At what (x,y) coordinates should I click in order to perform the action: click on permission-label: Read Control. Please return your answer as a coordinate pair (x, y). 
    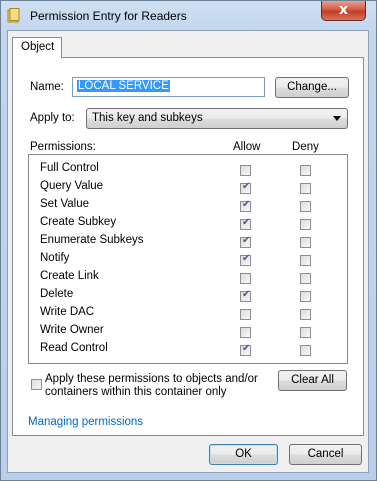
    Looking at the image, I should click on (74, 348).